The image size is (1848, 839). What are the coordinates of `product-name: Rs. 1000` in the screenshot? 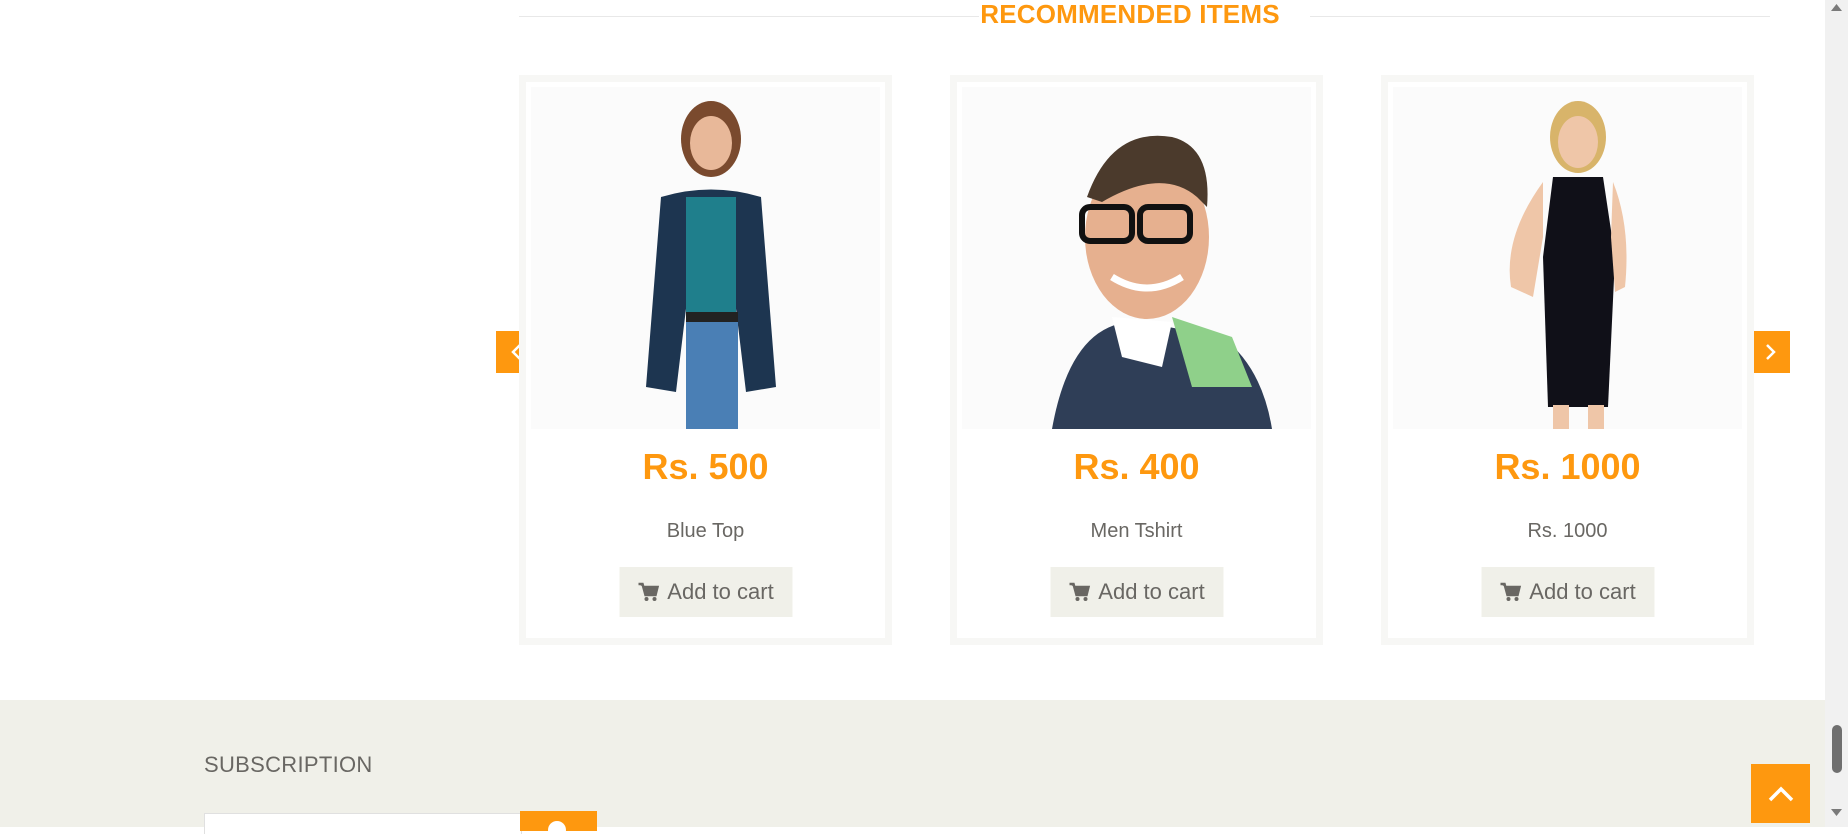 It's located at (1567, 531).